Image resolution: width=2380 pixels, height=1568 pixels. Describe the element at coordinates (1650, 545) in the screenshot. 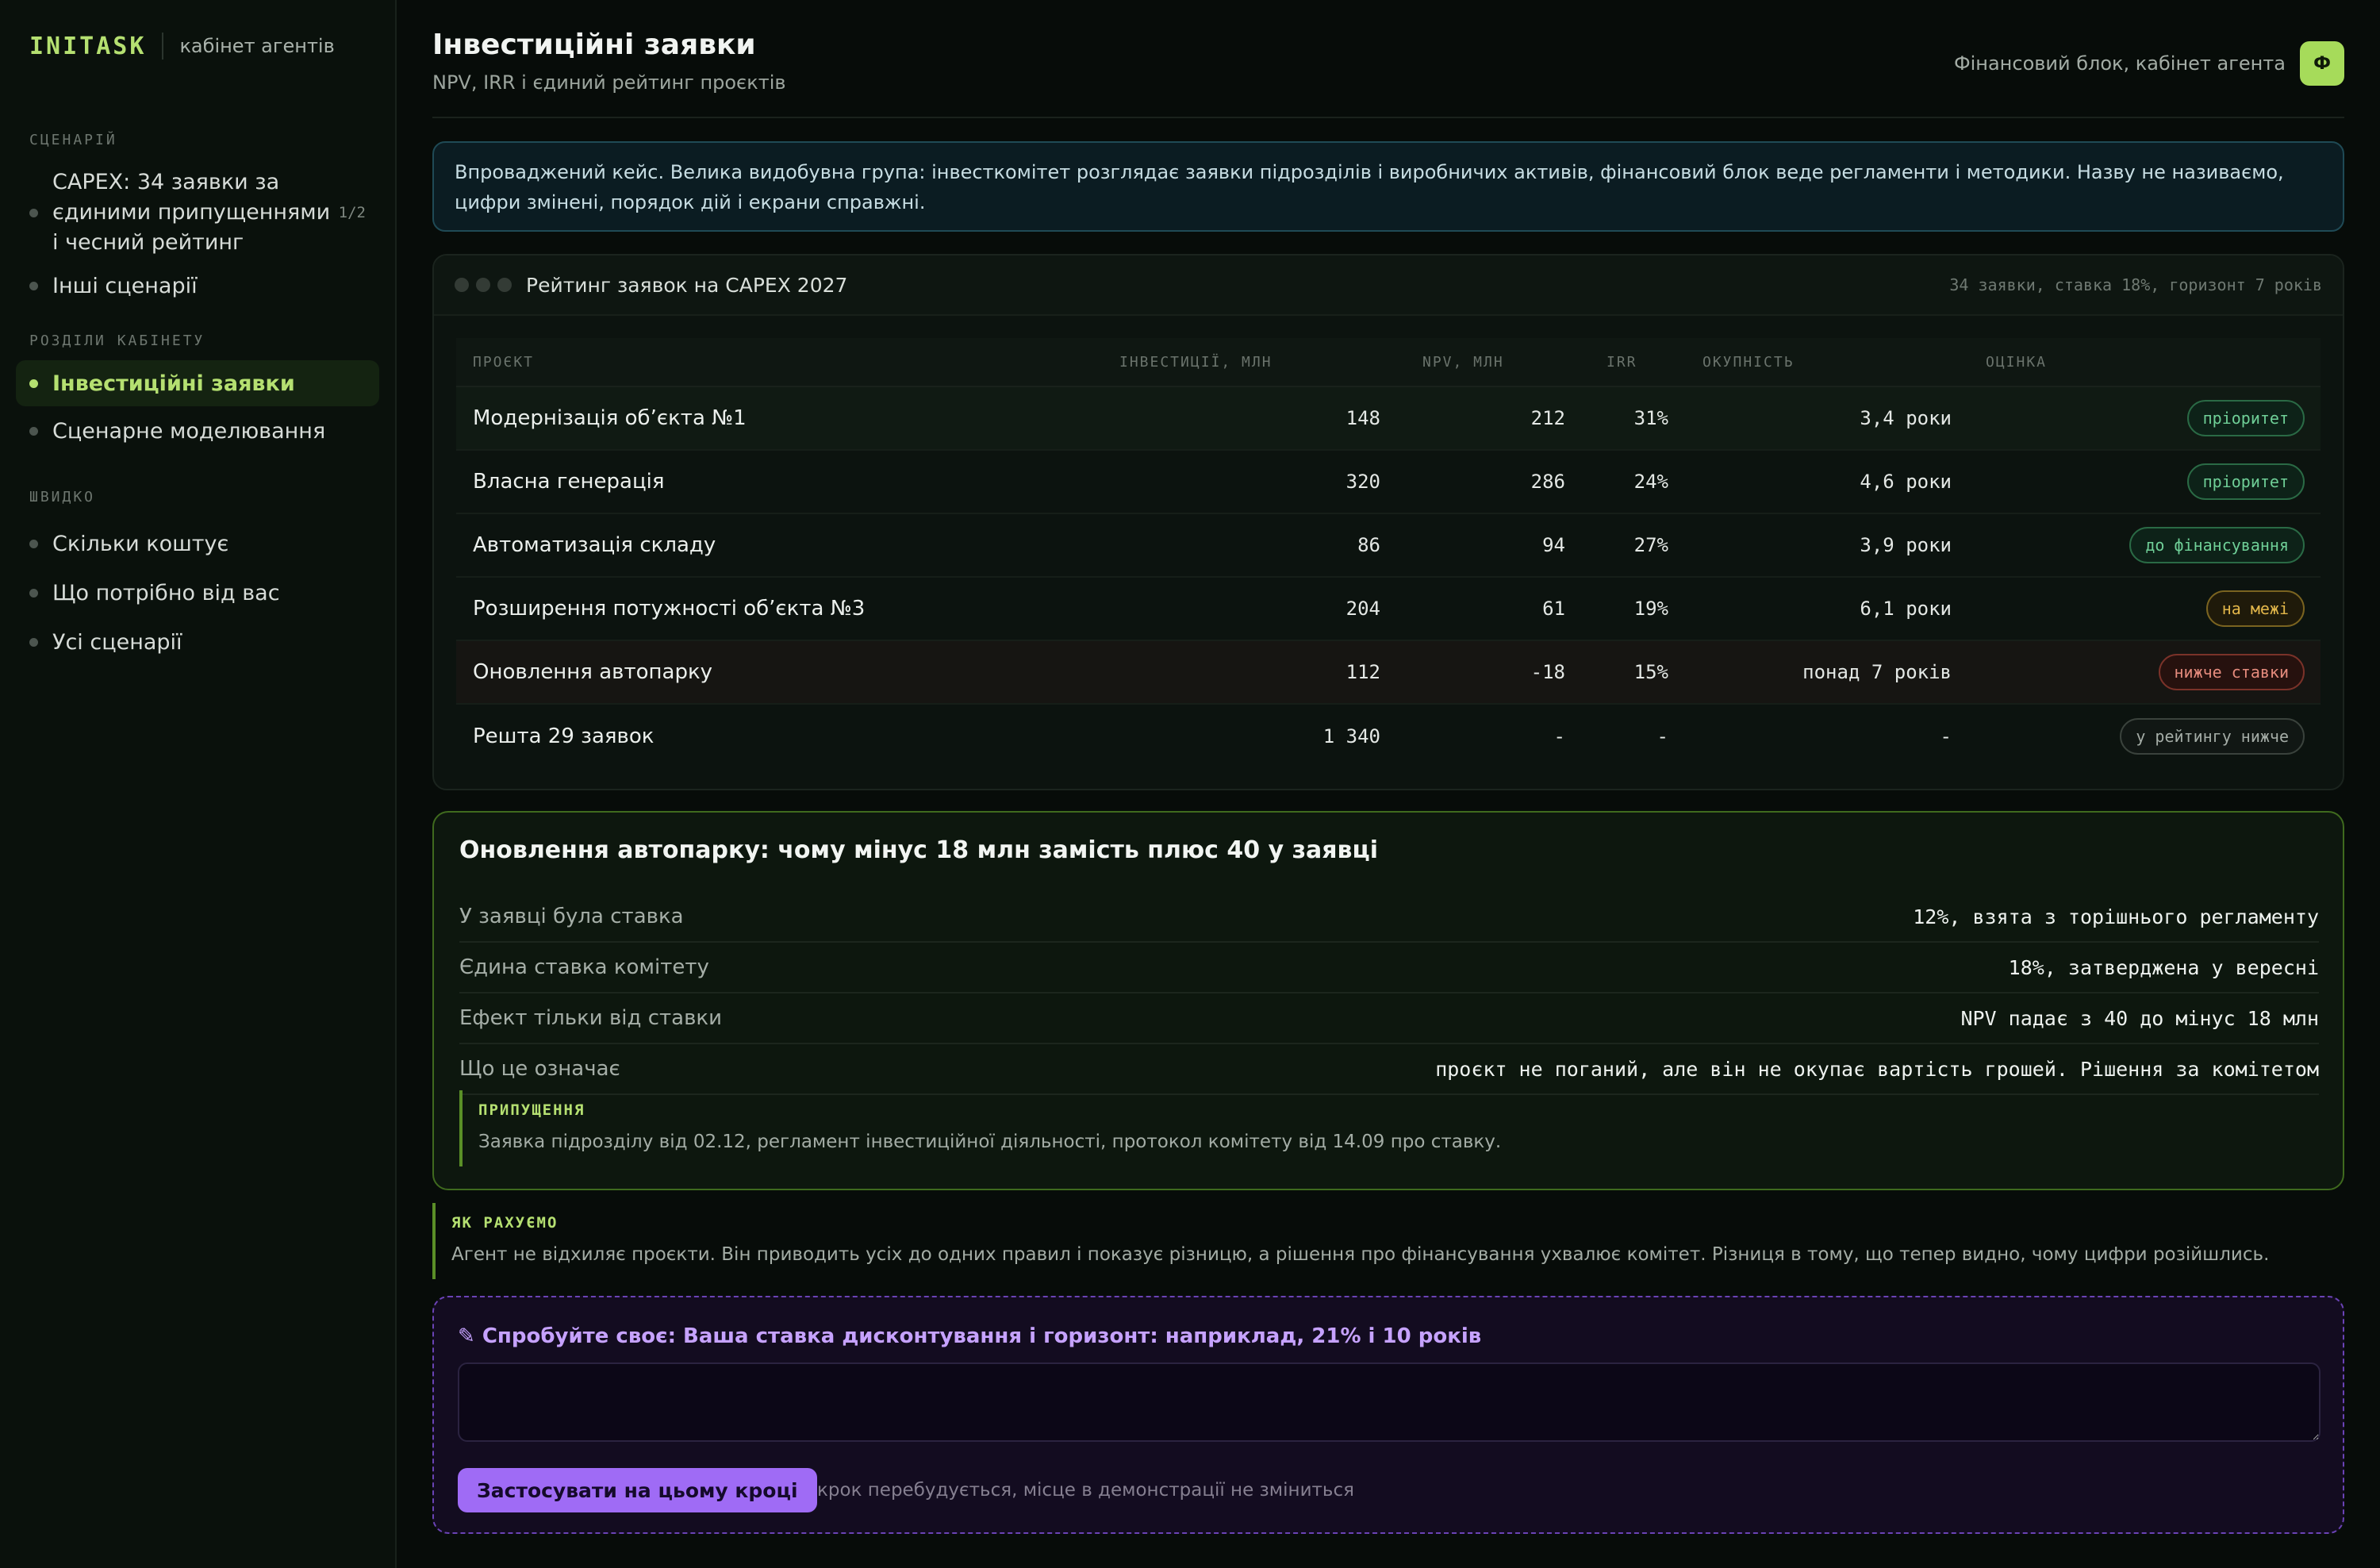

I see `irr-value: 27%` at that location.